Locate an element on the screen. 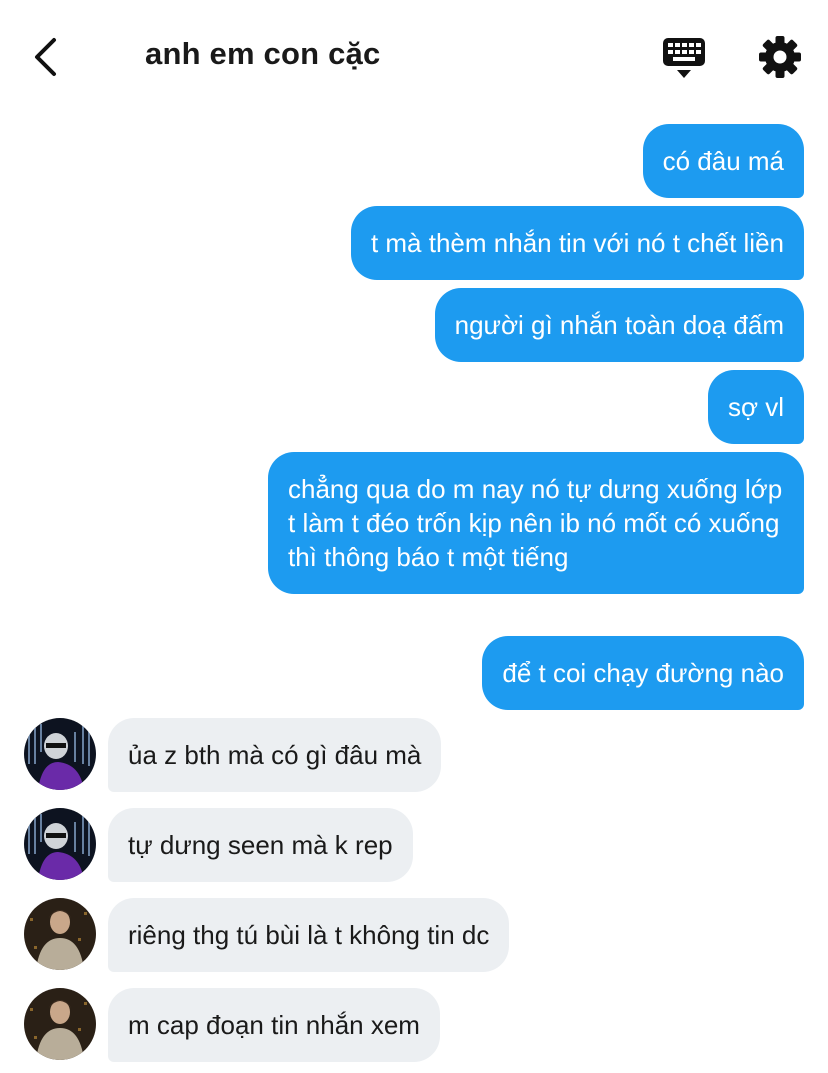  back-button is located at coordinates (46, 57).